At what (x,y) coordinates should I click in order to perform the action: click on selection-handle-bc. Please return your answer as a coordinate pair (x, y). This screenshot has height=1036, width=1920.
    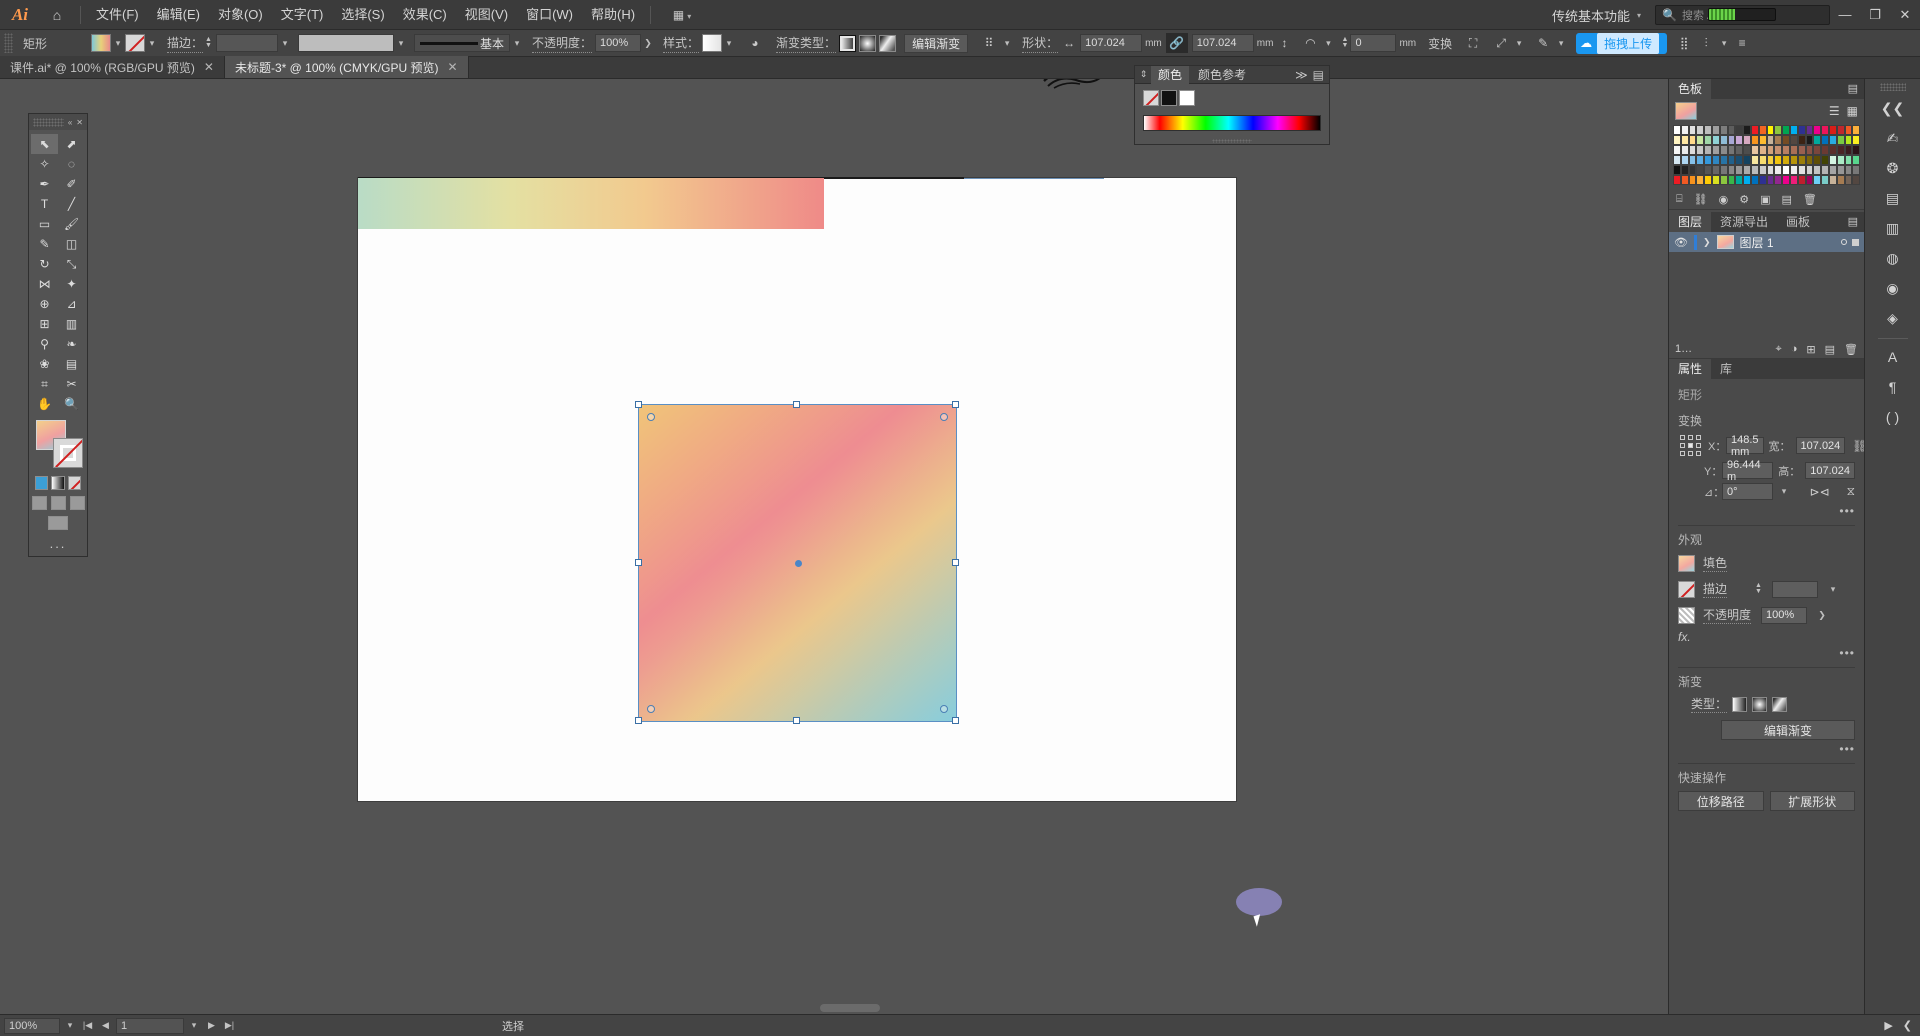
    Looking at the image, I should click on (796, 720).